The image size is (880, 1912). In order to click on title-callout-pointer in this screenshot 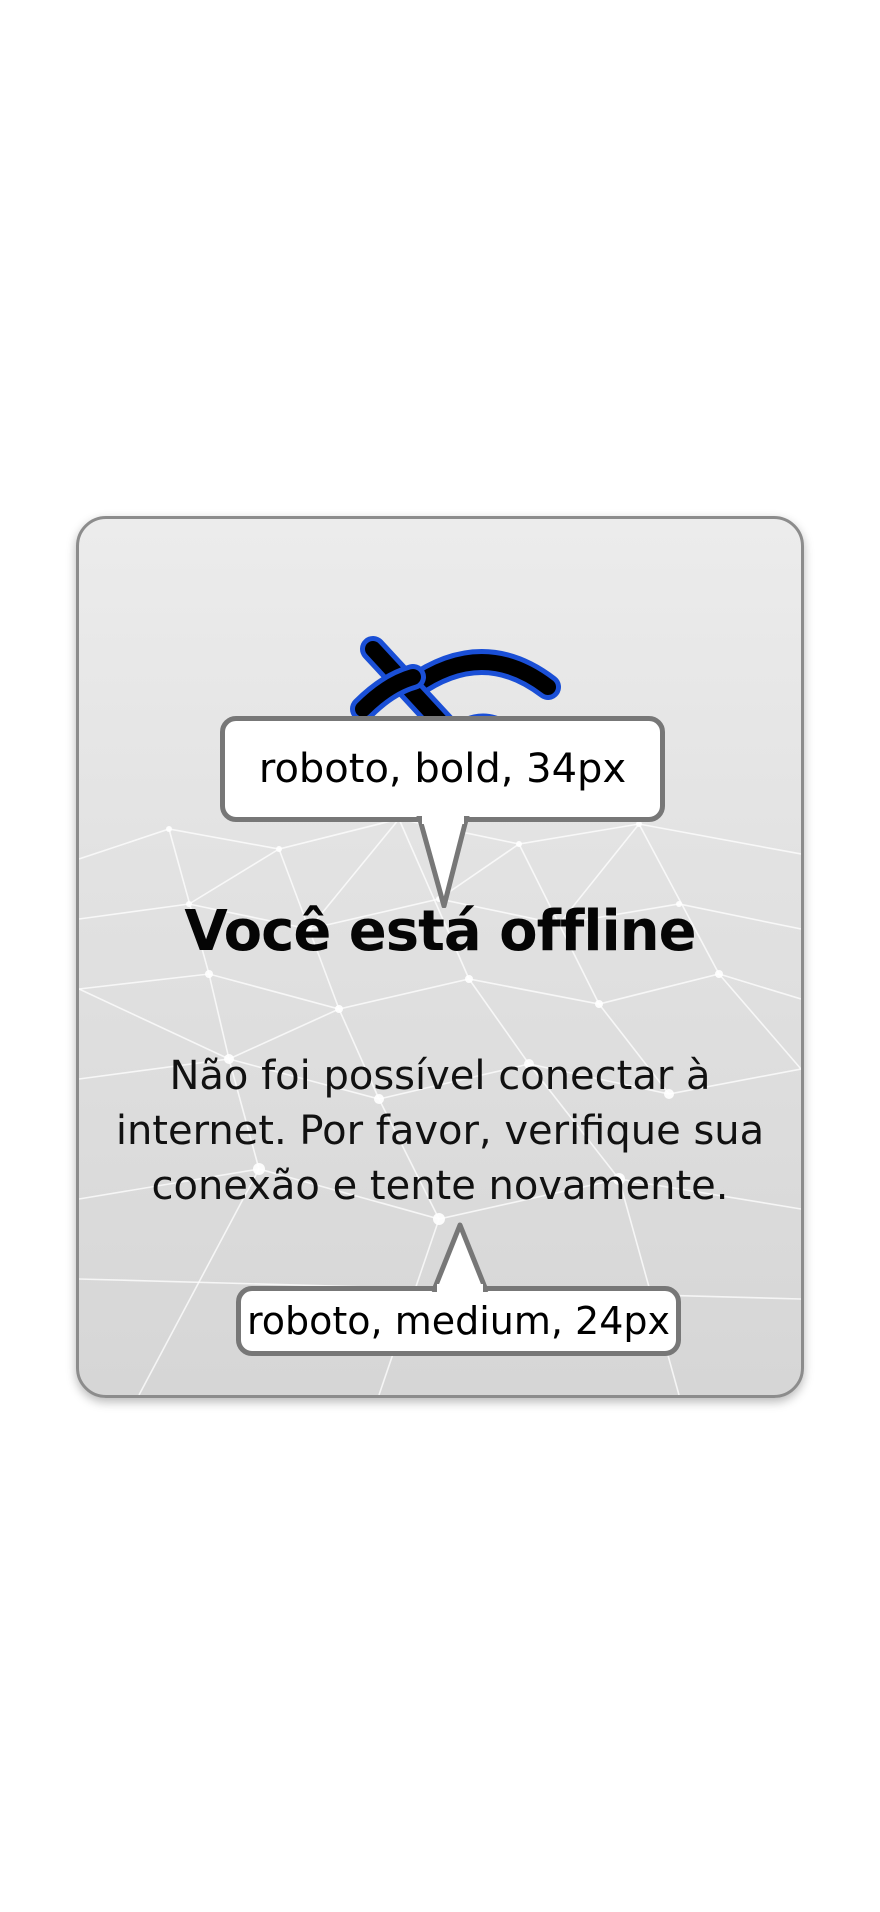, I will do `click(443, 862)`.